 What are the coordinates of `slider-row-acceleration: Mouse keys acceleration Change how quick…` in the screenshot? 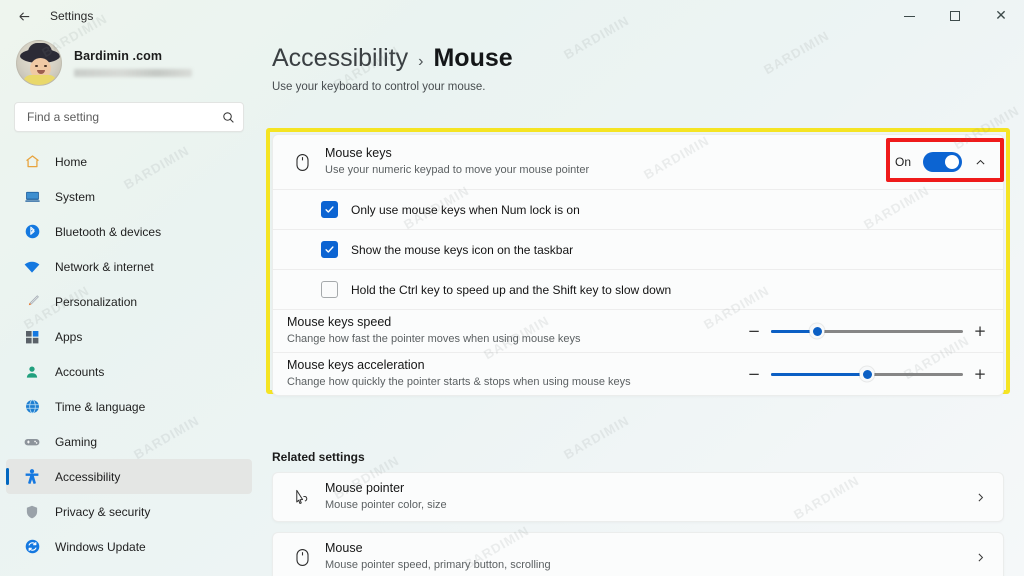 It's located at (638, 373).